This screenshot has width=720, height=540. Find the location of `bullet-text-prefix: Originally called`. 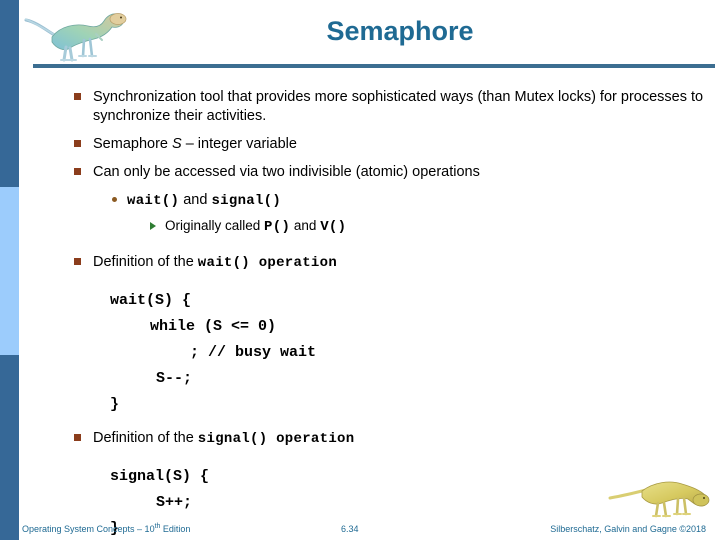

bullet-text-prefix: Originally called is located at coordinates (215, 225).